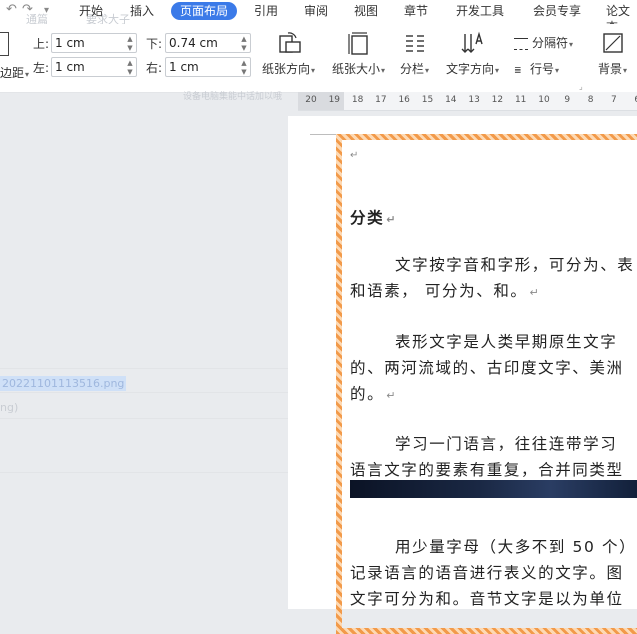 The width and height of the screenshot is (637, 634). Describe the element at coordinates (11, 9) in the screenshot. I see `undo-icon: ↶` at that location.